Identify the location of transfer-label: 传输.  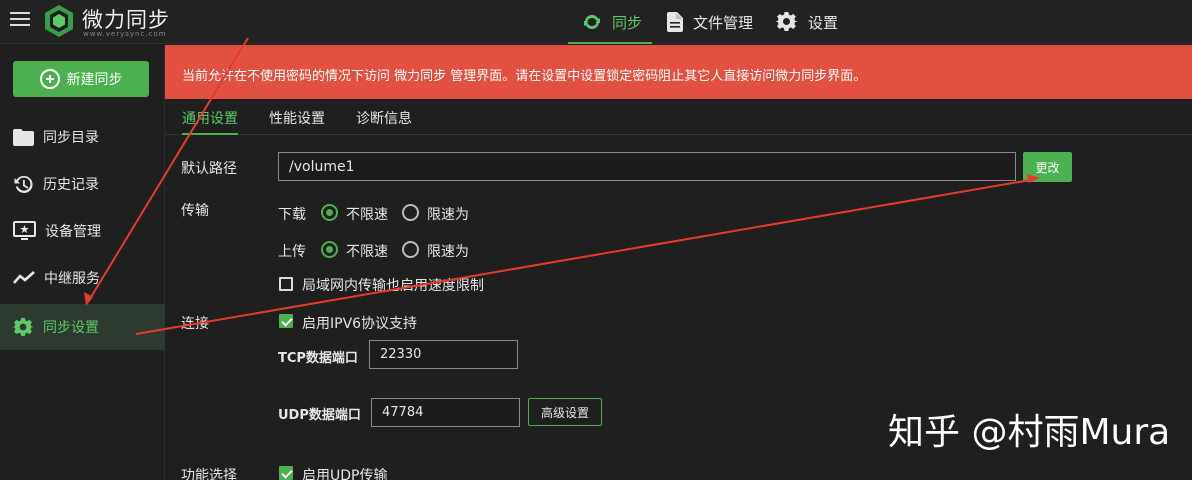
(195, 211).